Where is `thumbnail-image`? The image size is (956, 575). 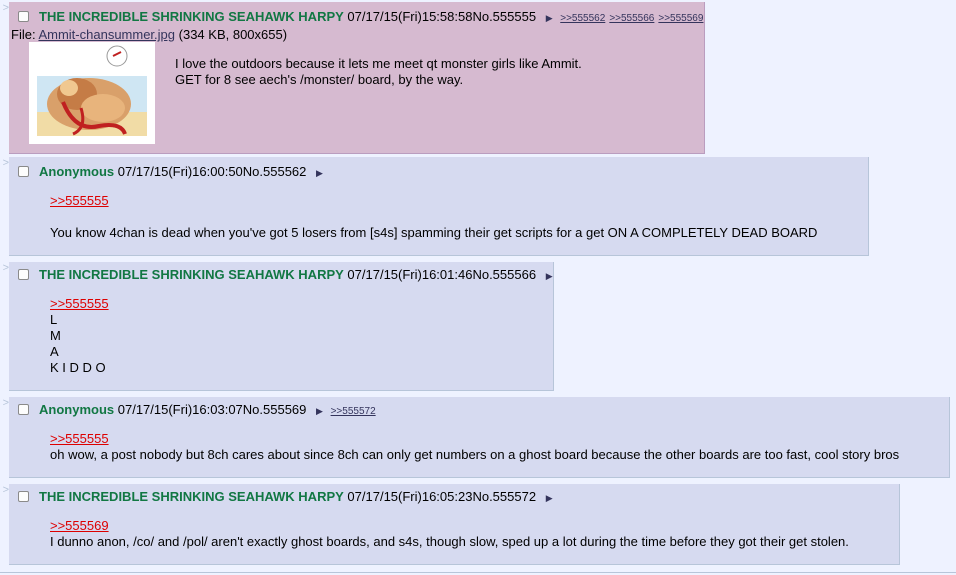
thumbnail-image is located at coordinates (92, 93).